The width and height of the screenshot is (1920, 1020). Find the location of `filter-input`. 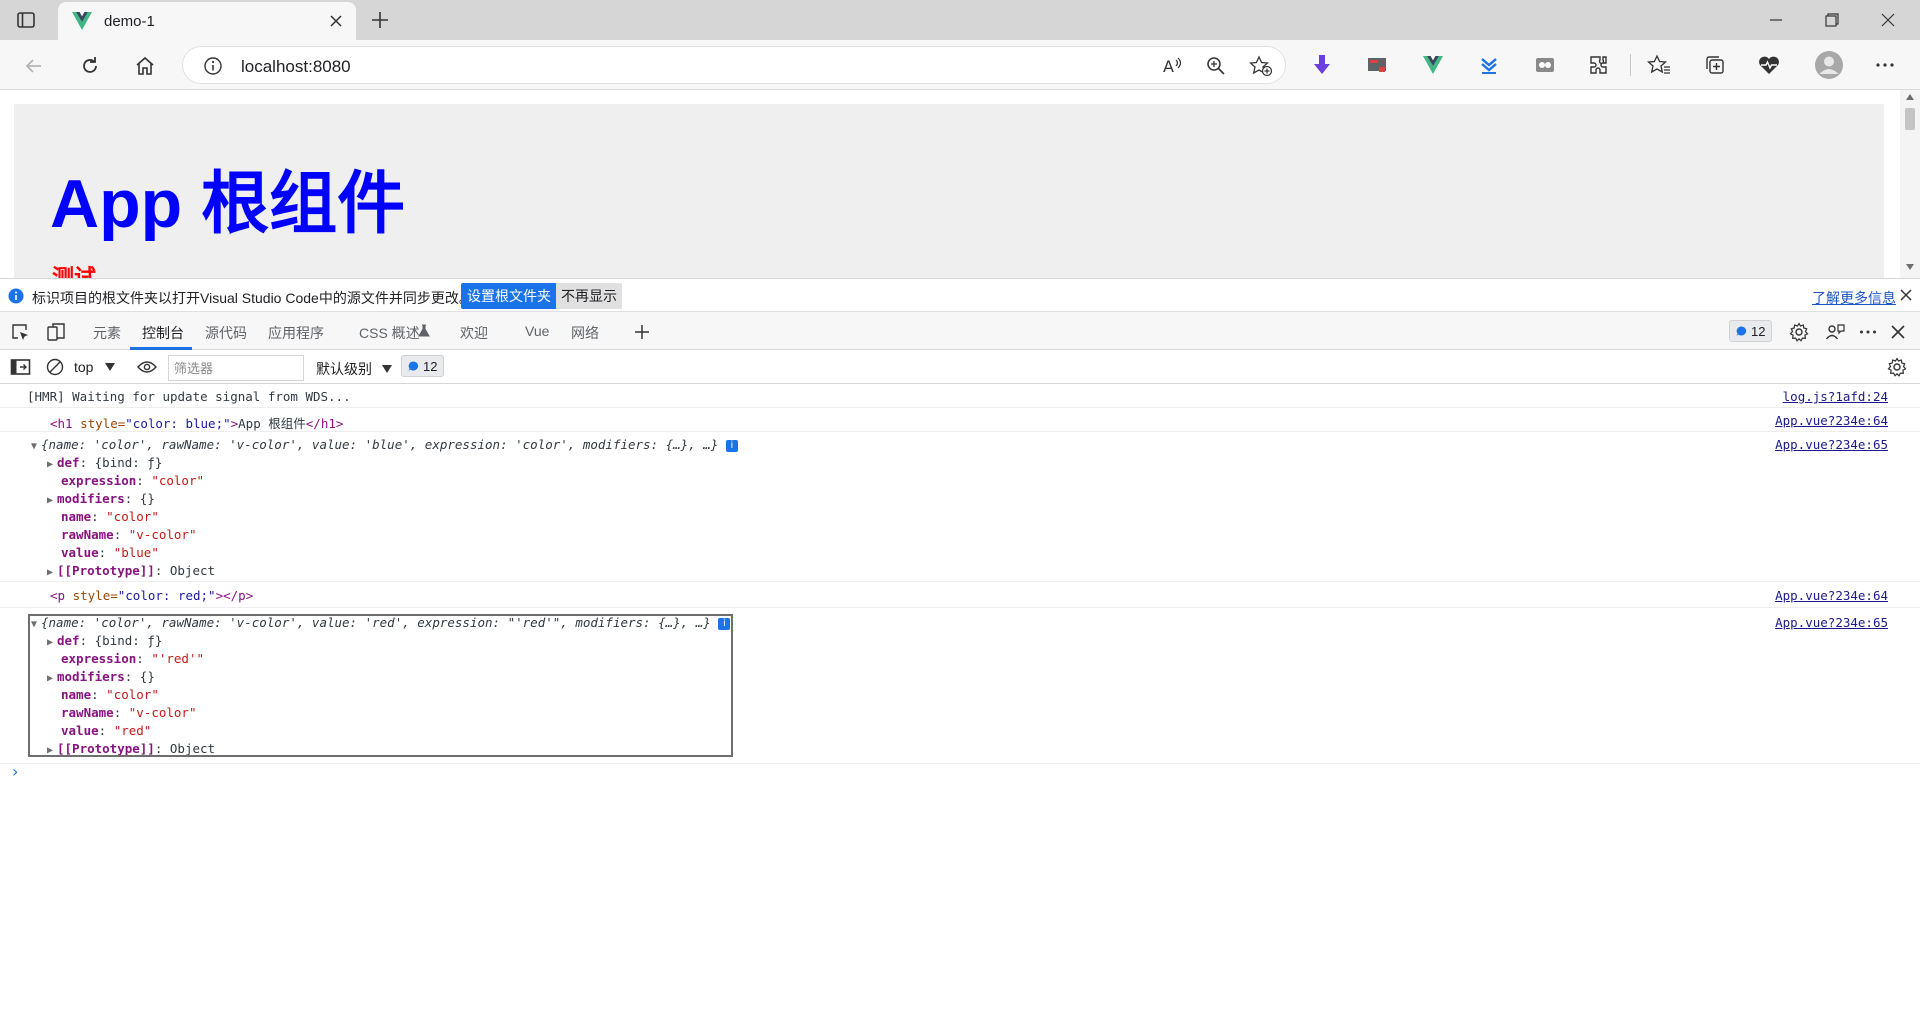

filter-input is located at coordinates (236, 368).